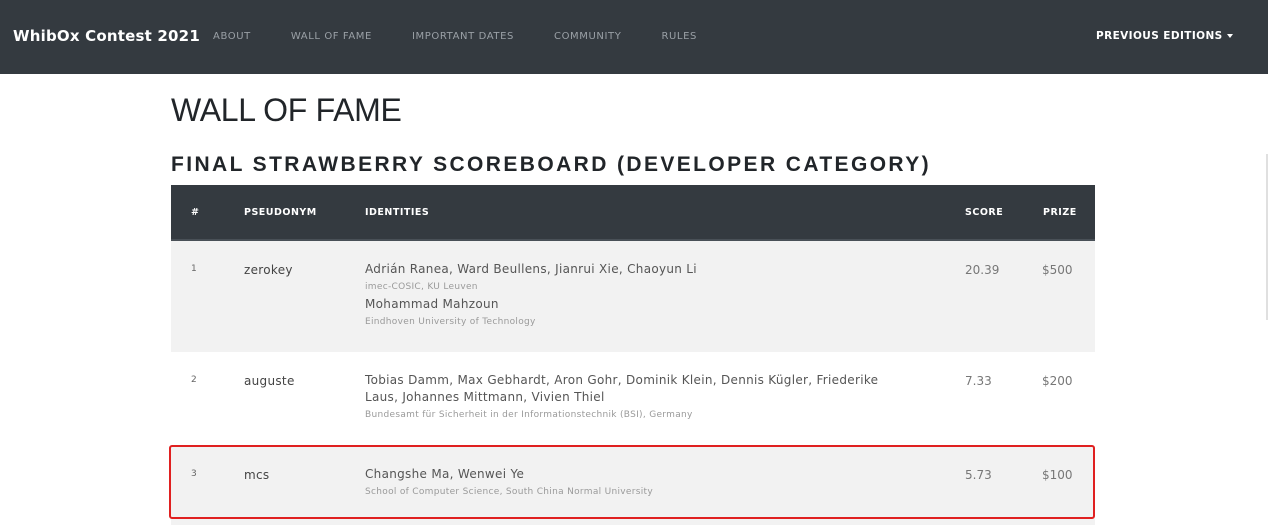 This screenshot has height=525, width=1268. Describe the element at coordinates (1159, 36) in the screenshot. I see `previous-editions-label: PREVIOUS EDITIONS` at that location.